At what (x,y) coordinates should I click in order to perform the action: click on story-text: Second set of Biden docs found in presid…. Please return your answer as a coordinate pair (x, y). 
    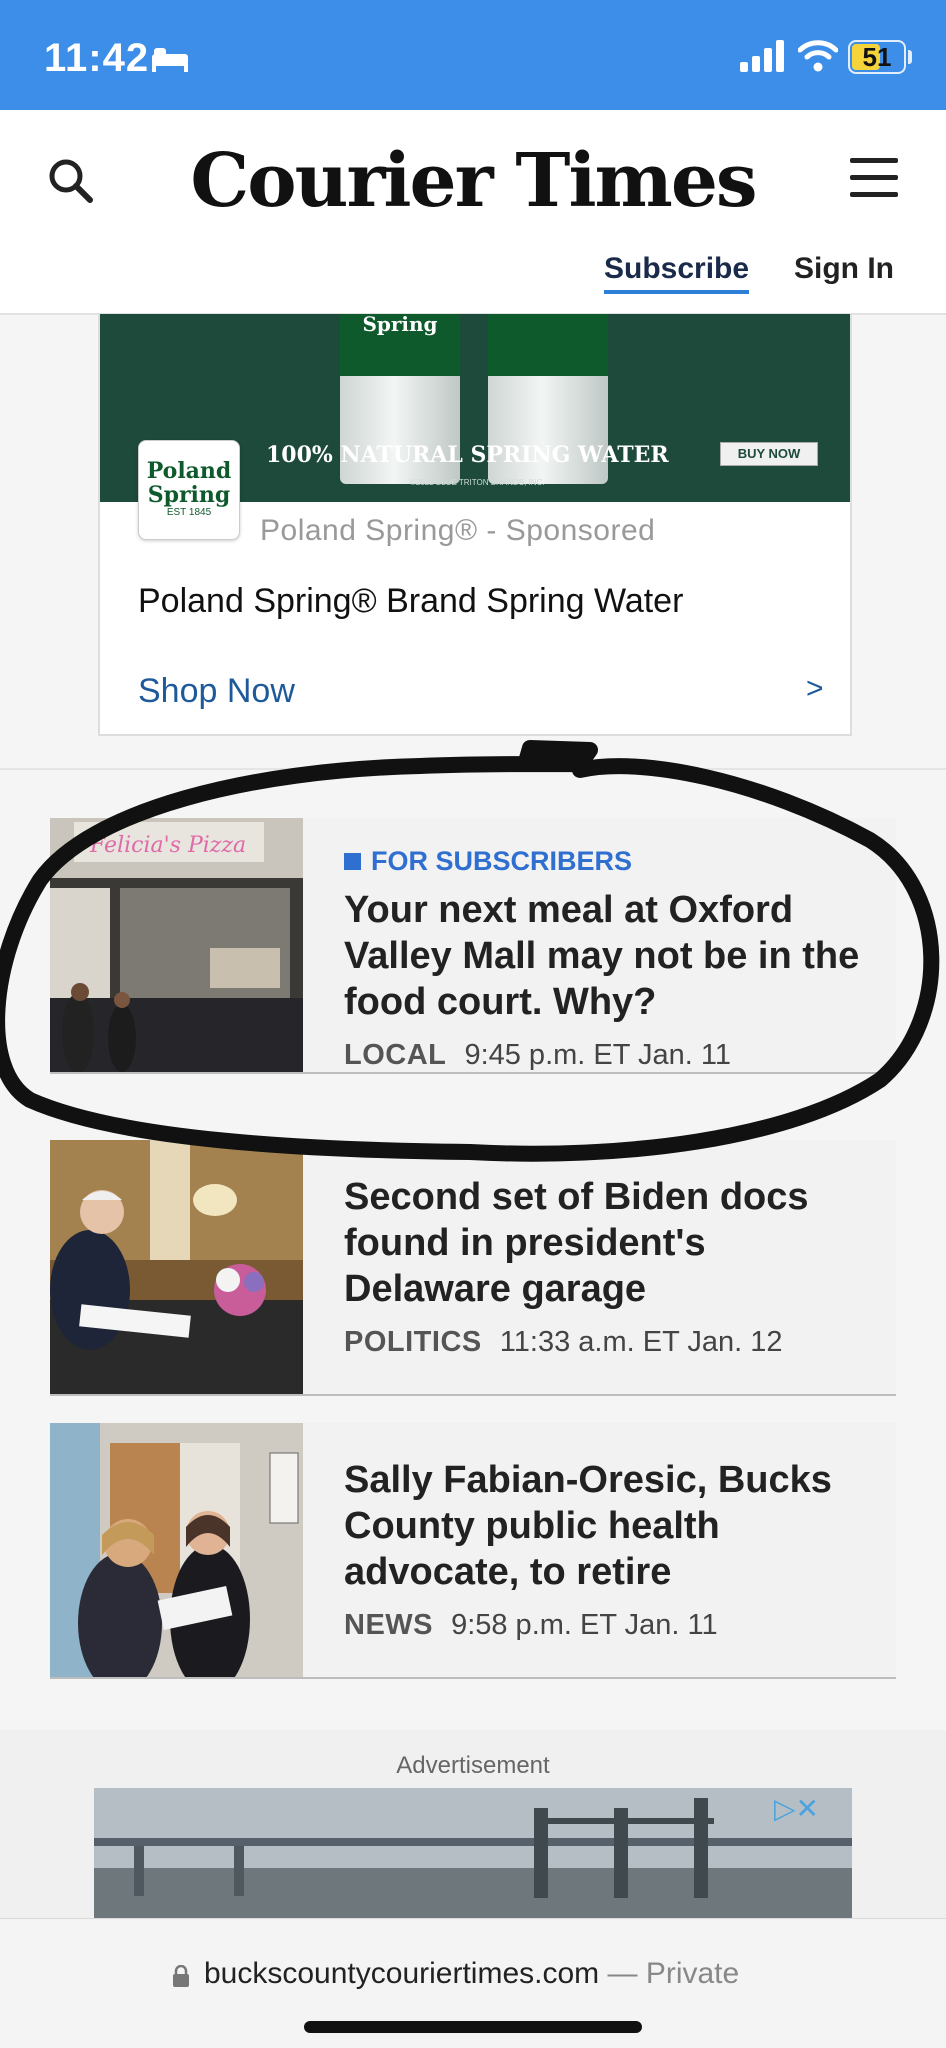
    Looking at the image, I should click on (609, 1266).